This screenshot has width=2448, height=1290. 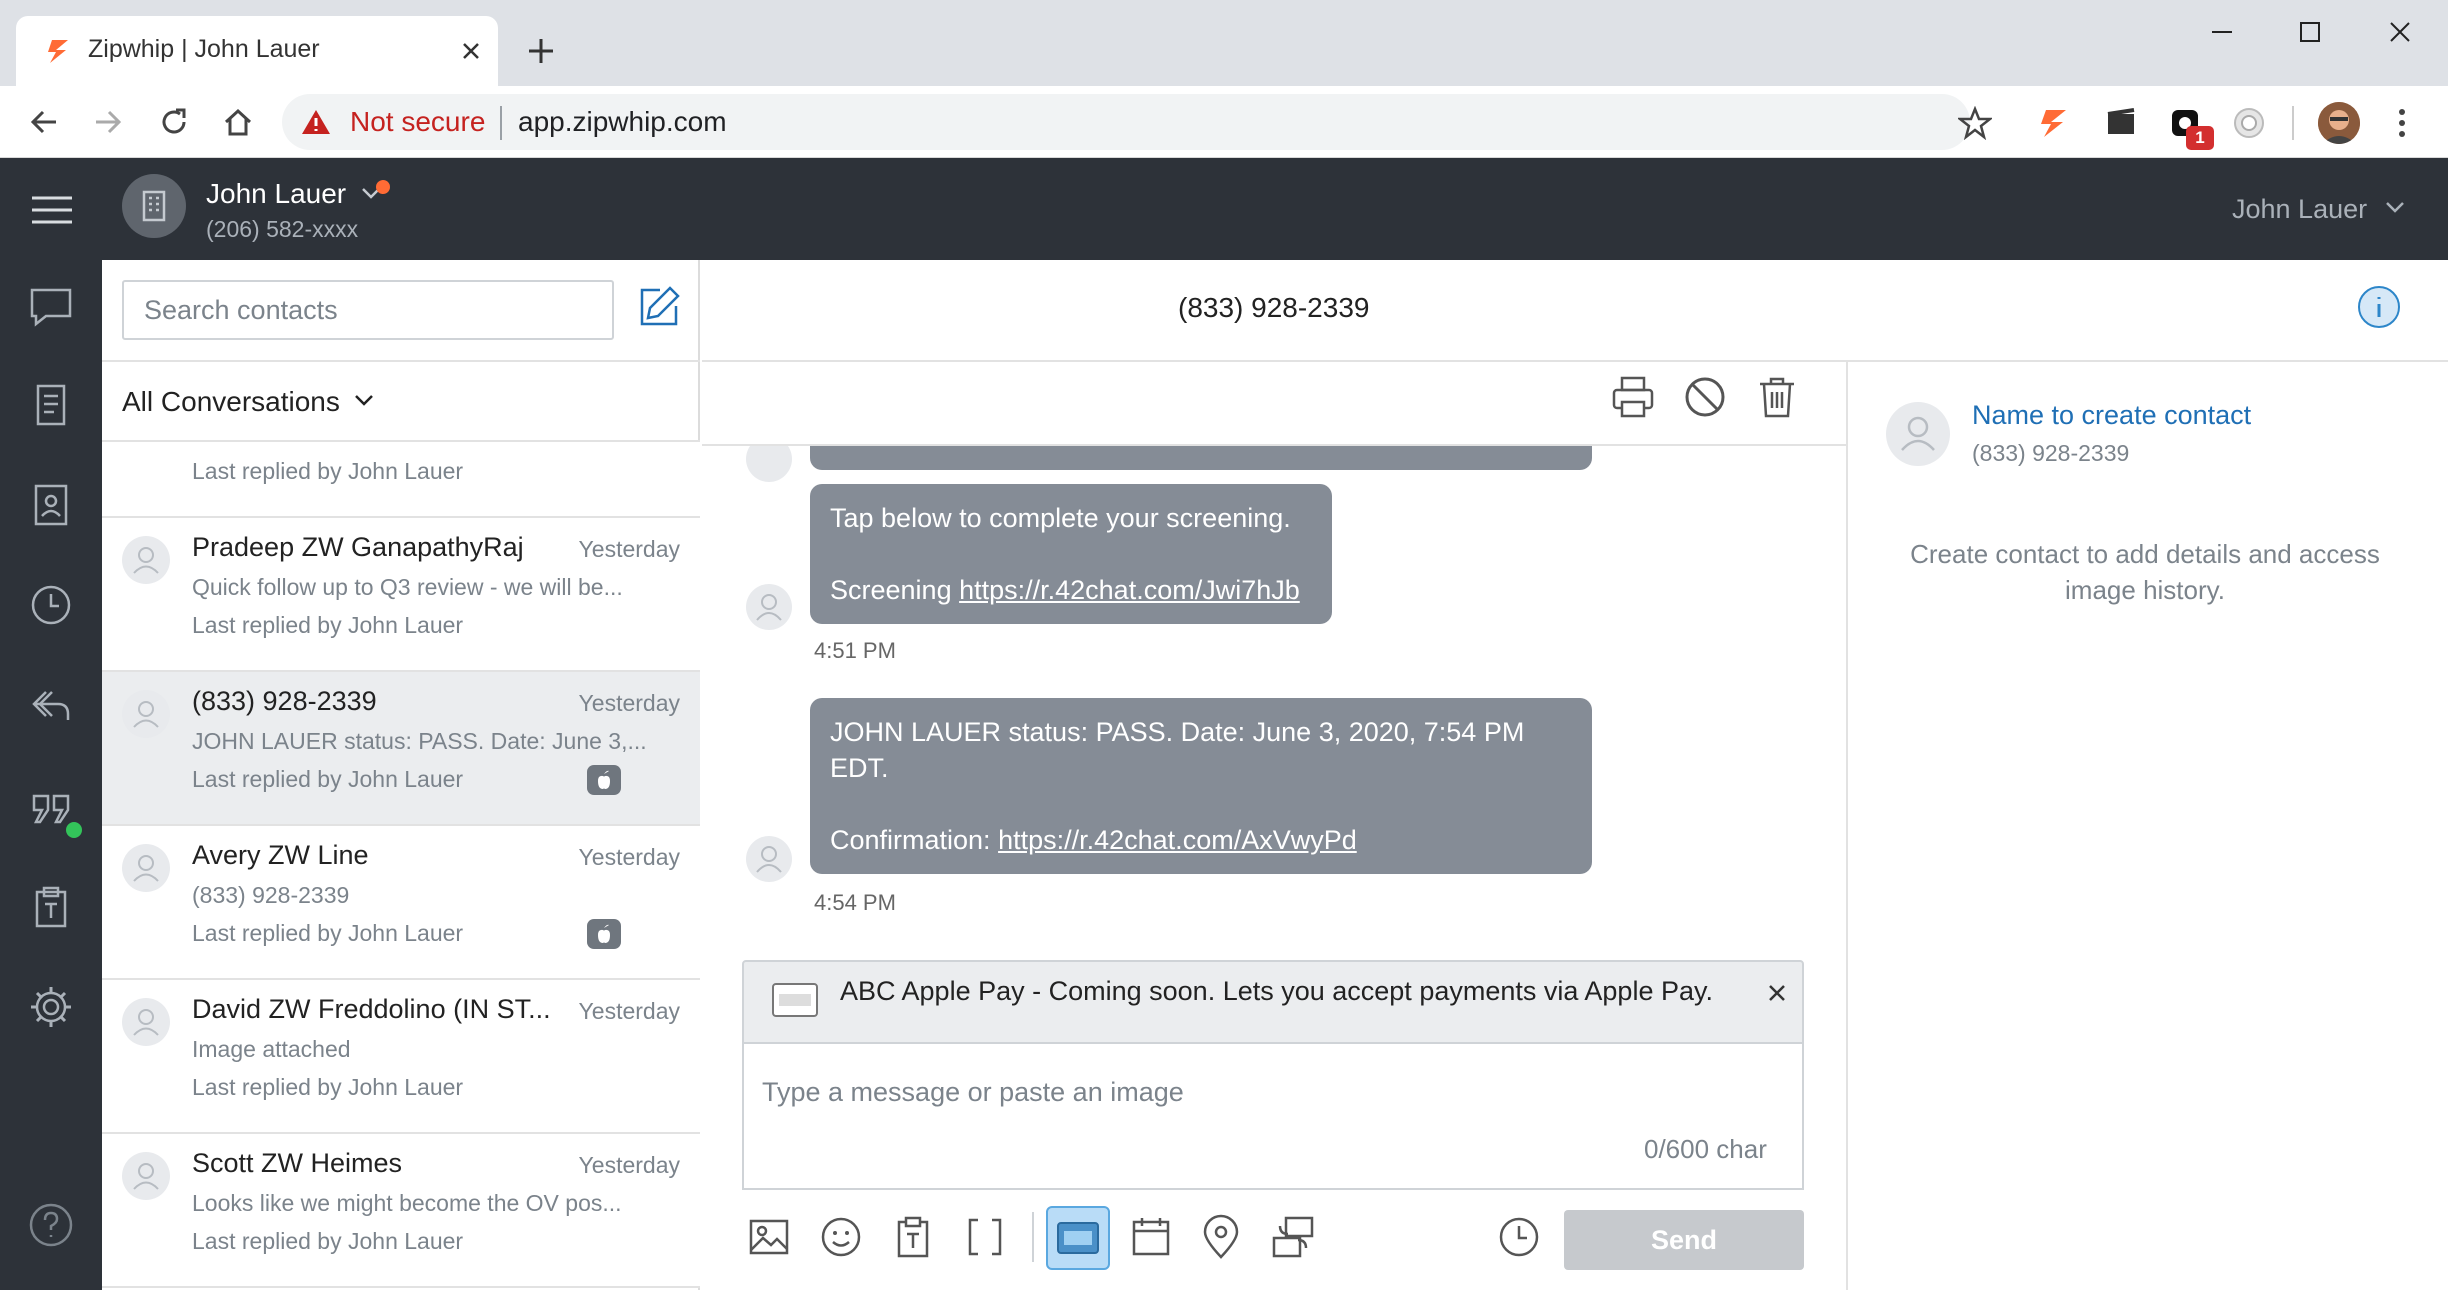 What do you see at coordinates (855, 902) in the screenshot?
I see `message-time: 4:54 PM` at bounding box center [855, 902].